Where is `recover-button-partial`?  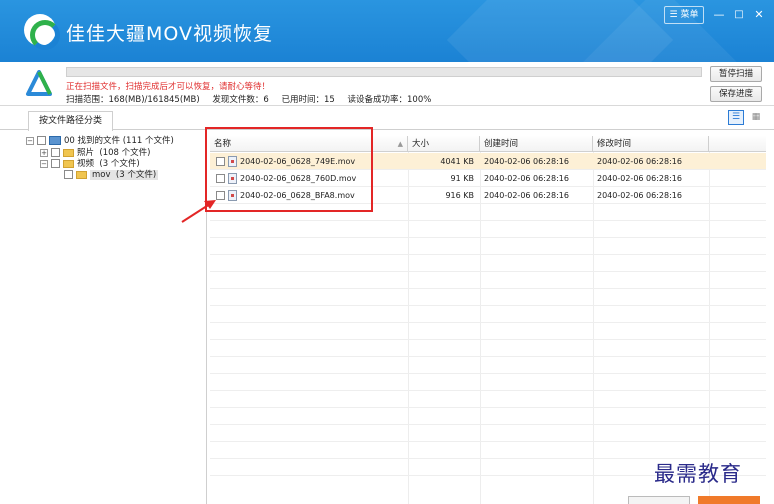
recover-button-partial is located at coordinates (729, 500).